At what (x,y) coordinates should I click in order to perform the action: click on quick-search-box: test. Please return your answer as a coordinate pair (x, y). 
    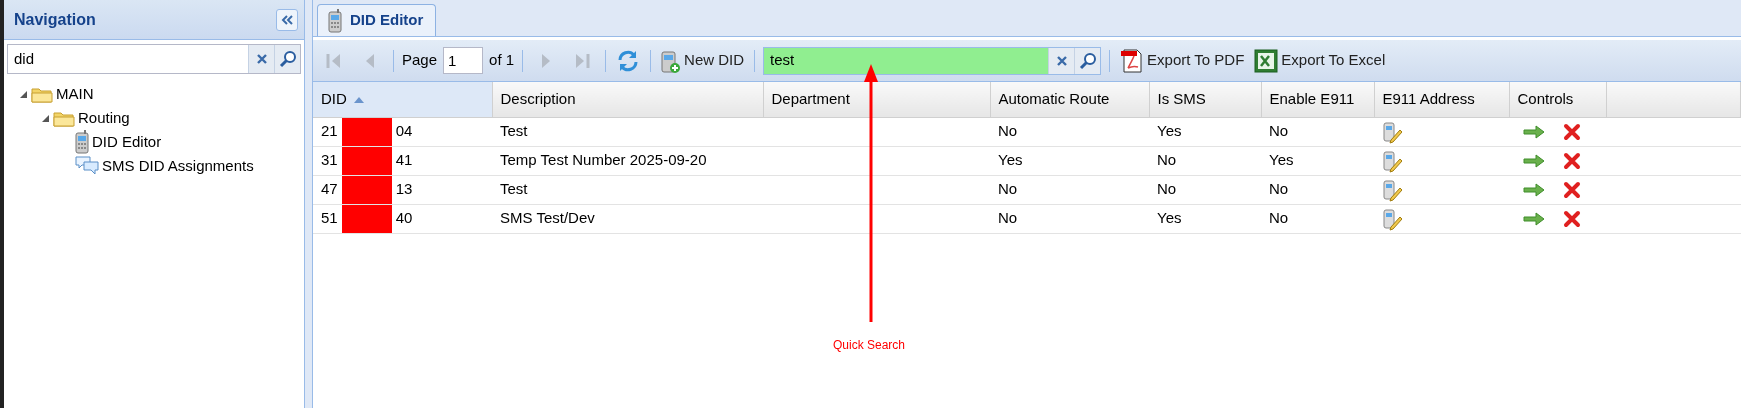
    Looking at the image, I should click on (932, 60).